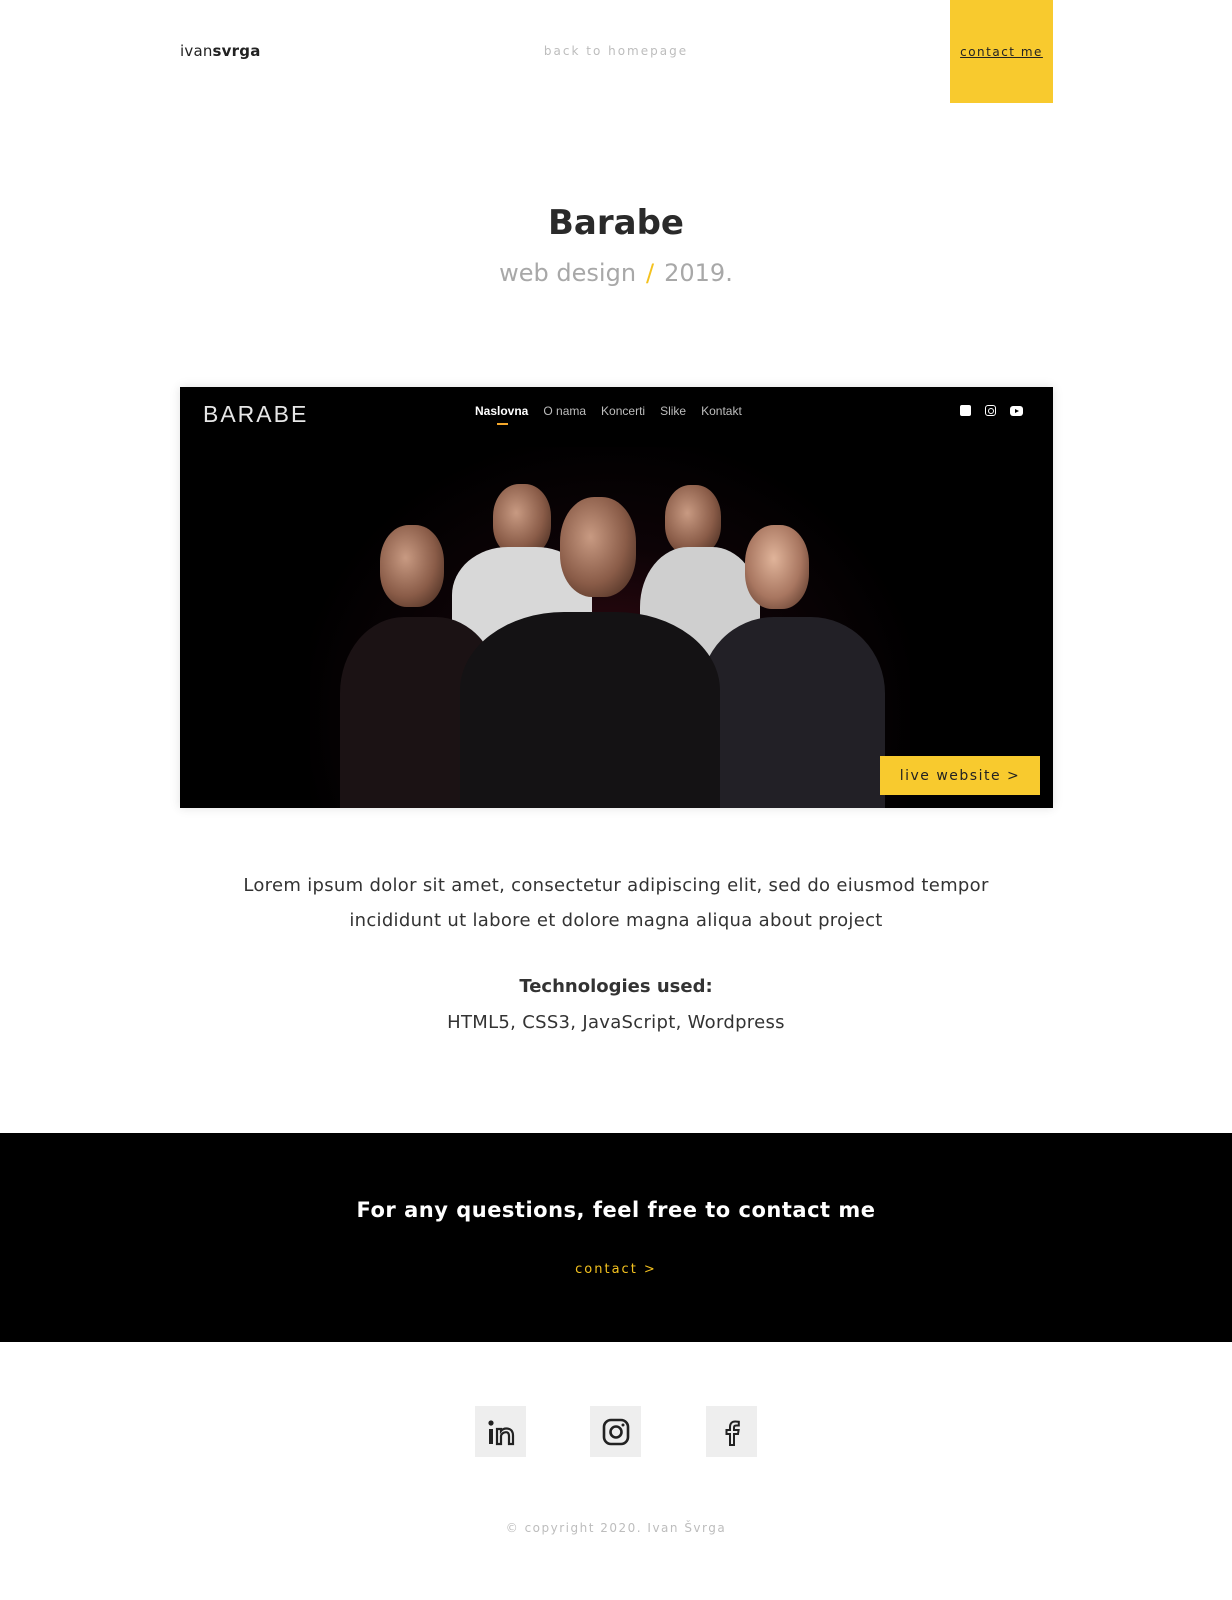 This screenshot has width=1232, height=1600. I want to click on preview-site-nav: Naslovna O nama Koncerti Slike Kontakt, so click(608, 414).